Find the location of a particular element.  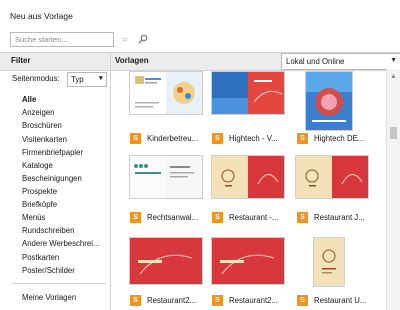

category-item: Alle is located at coordinates (29, 99).